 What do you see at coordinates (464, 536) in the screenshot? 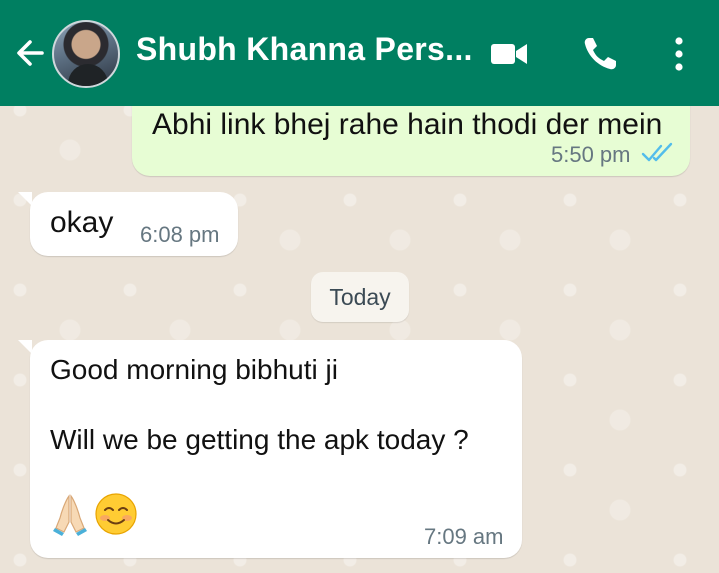
I see `message-time: 7:09 am` at bounding box center [464, 536].